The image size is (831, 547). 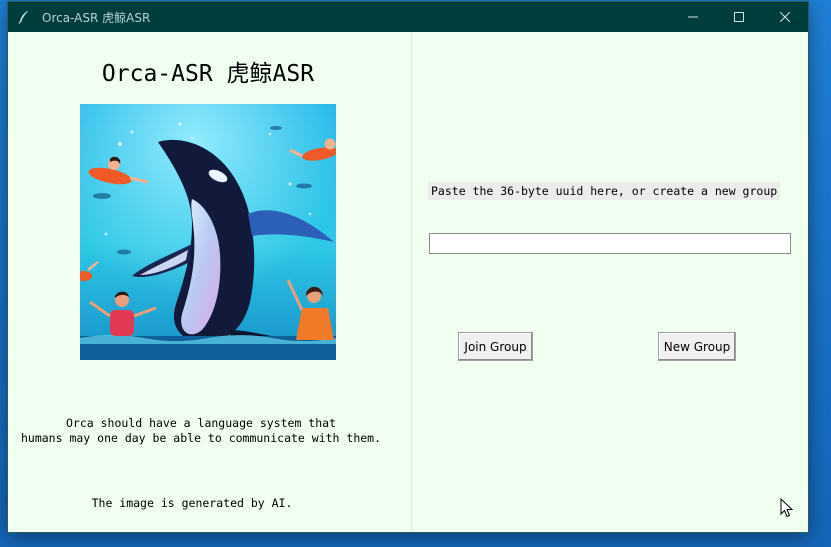 I want to click on minimize-icon, so click(x=693, y=17).